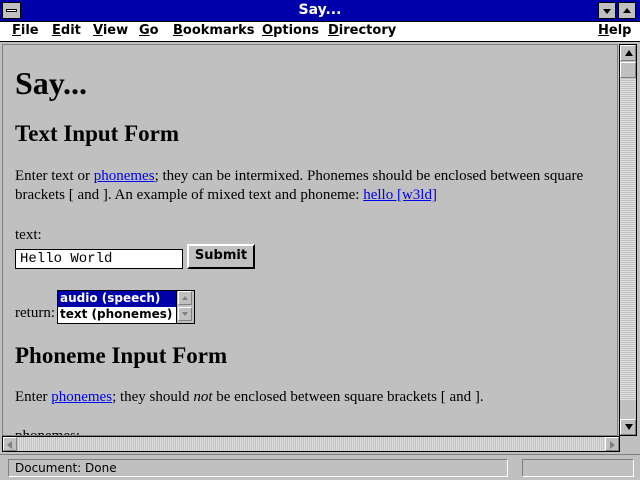 This screenshot has width=640, height=480. I want to click on menu-bookmarks: Bookmarks, so click(214, 30).